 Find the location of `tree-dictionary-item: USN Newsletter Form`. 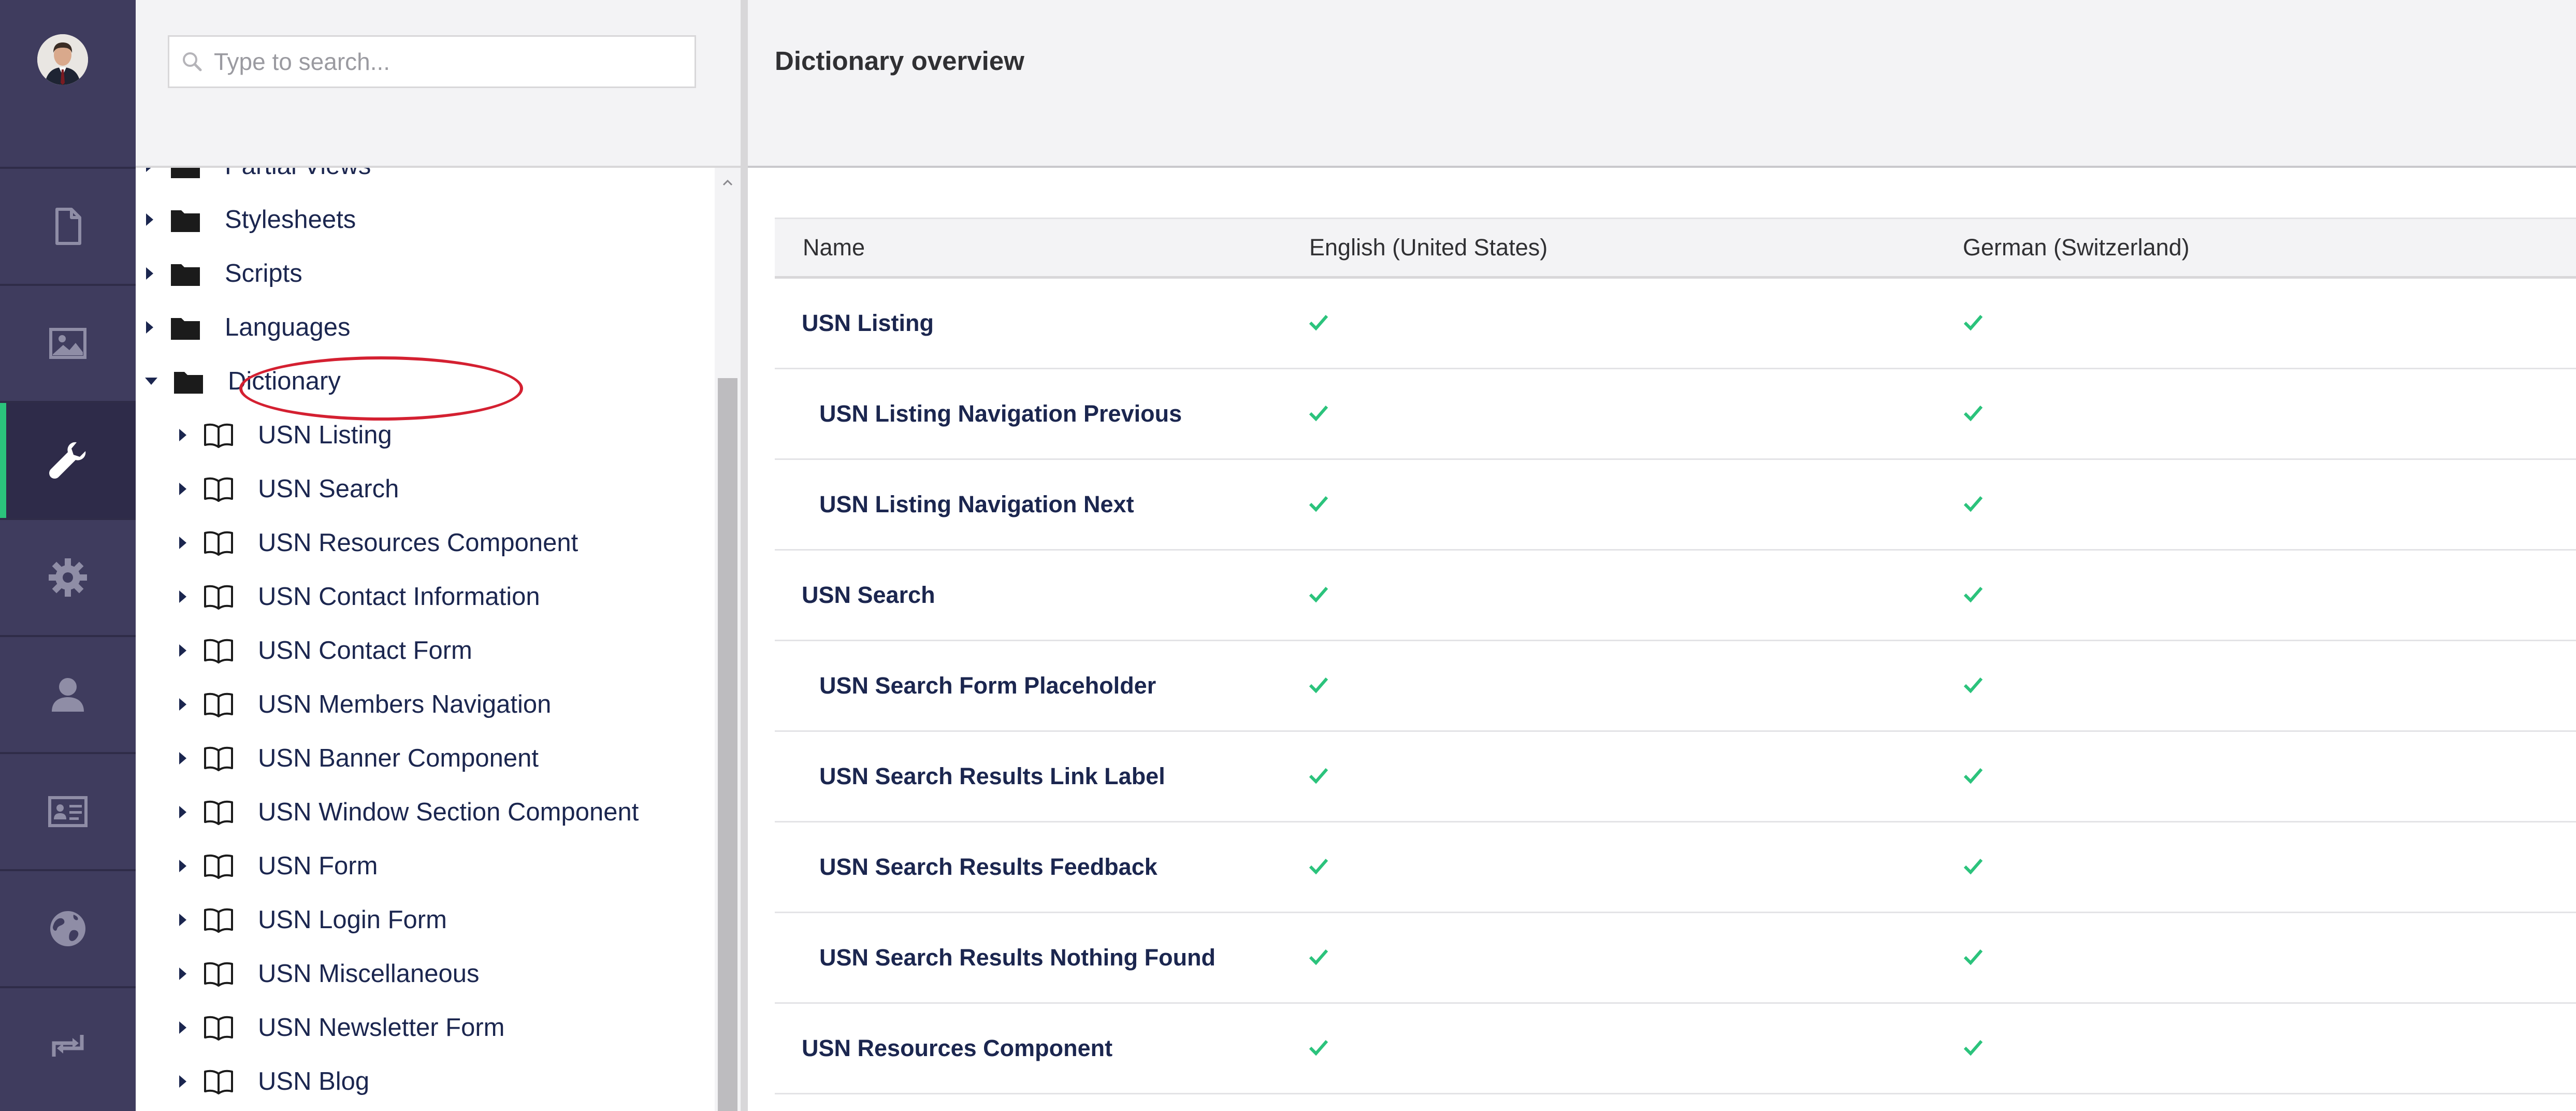

tree-dictionary-item: USN Newsletter Form is located at coordinates (341, 1028).